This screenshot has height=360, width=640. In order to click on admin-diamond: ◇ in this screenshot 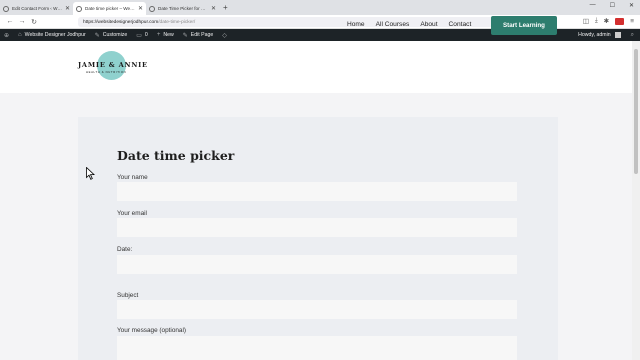, I will do `click(224, 35)`.